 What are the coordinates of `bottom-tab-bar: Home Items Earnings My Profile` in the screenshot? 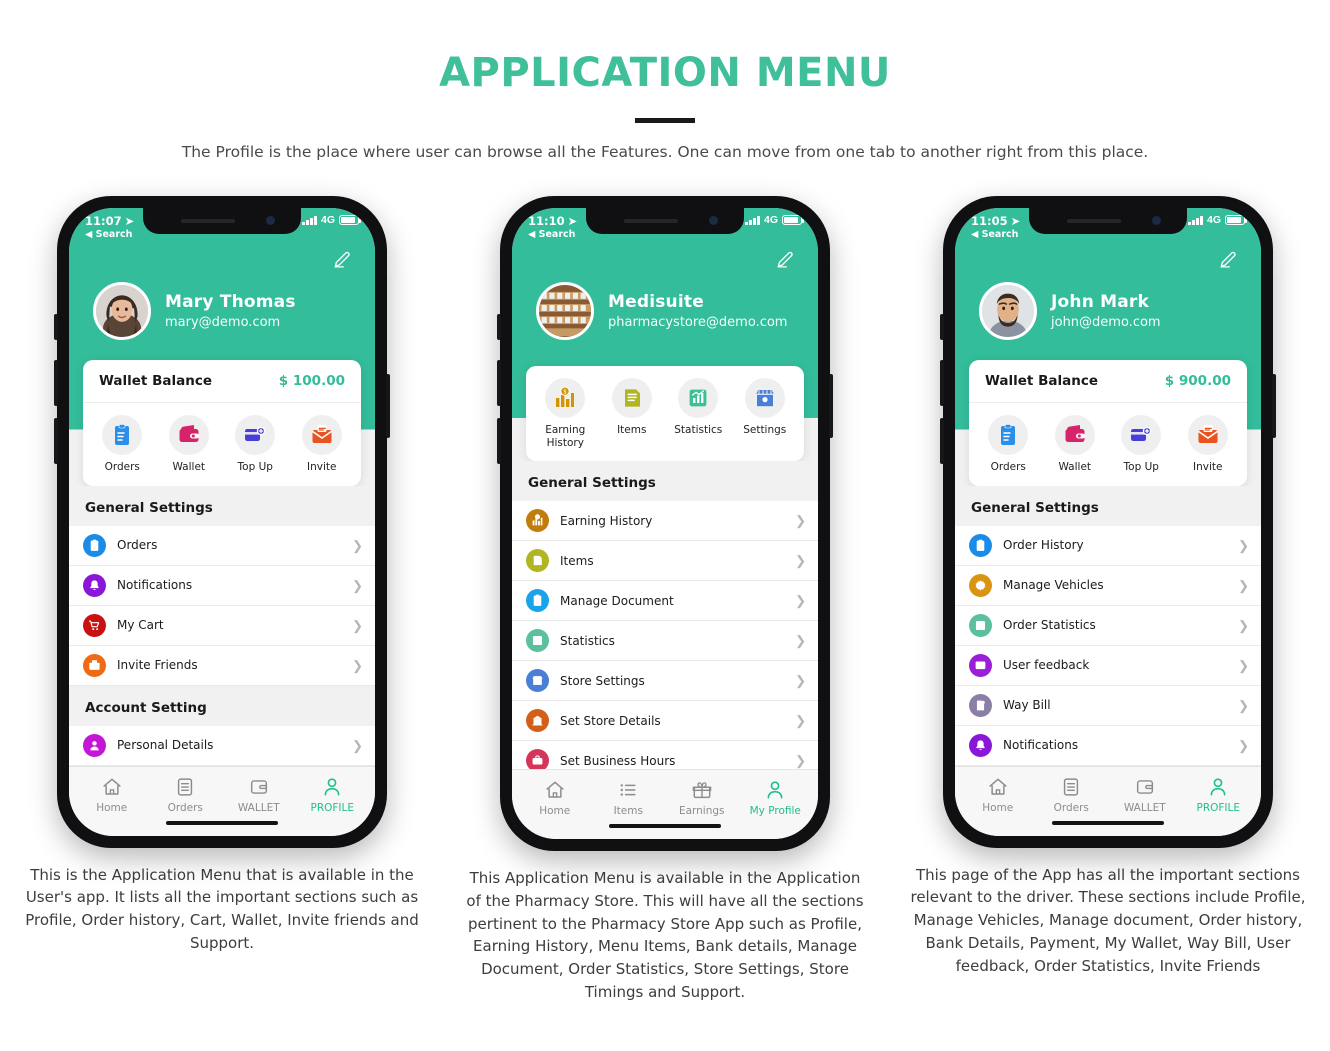 It's located at (665, 795).